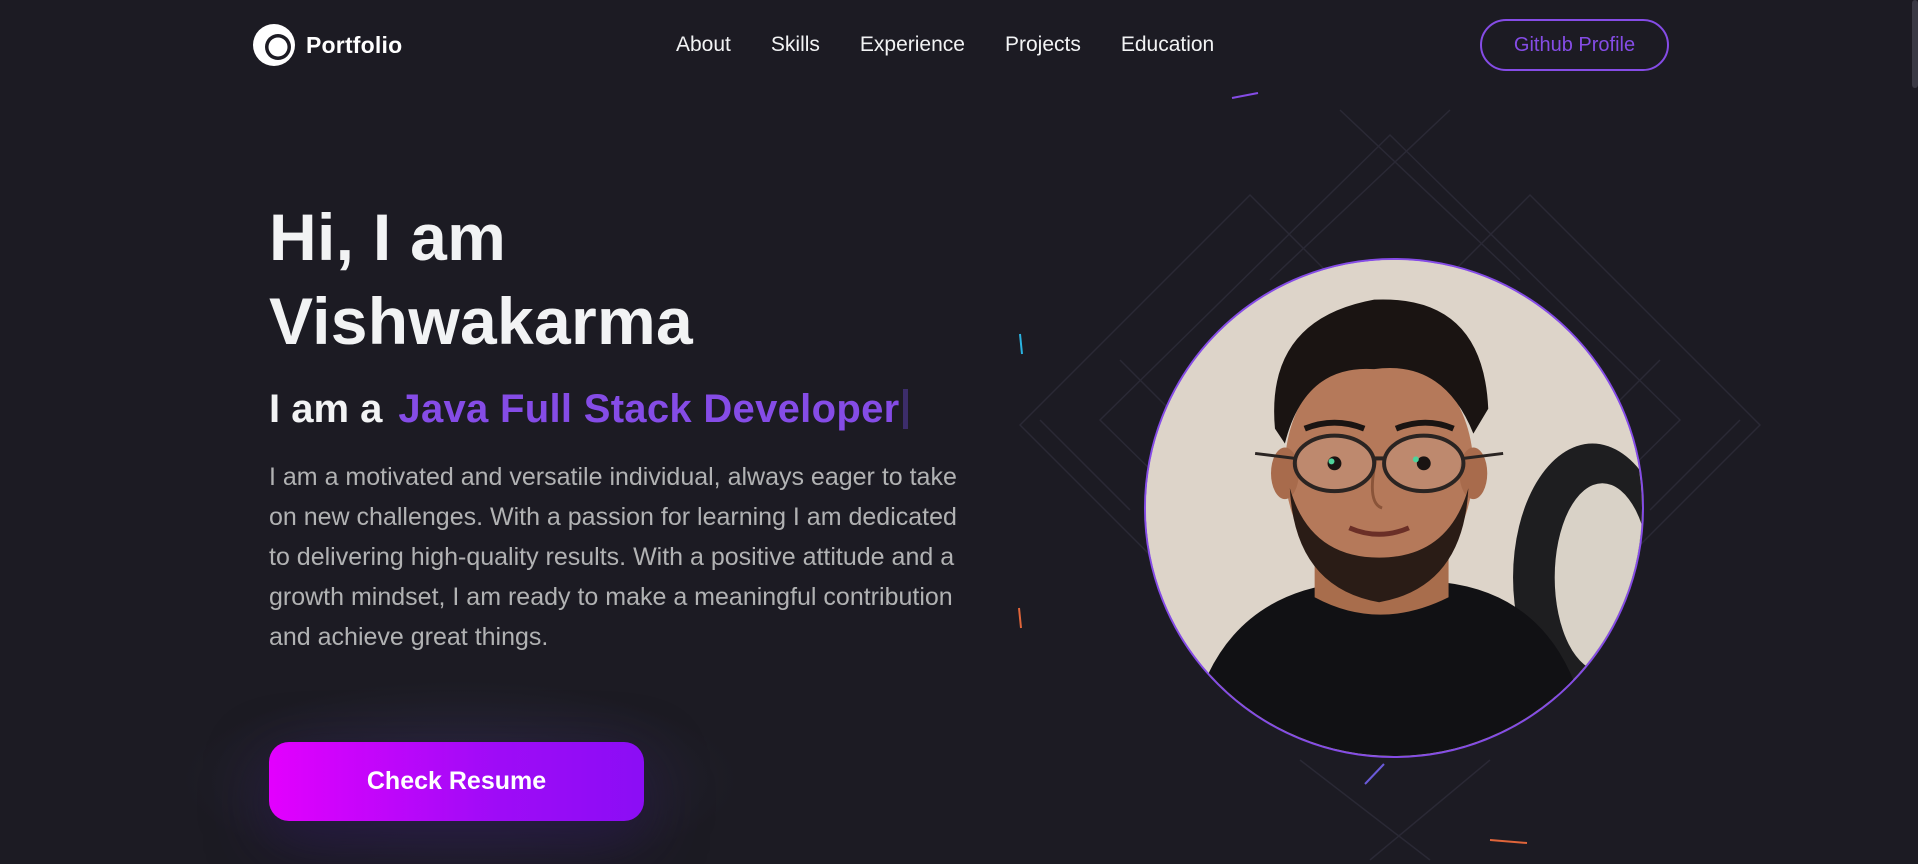  What do you see at coordinates (703, 45) in the screenshot?
I see `nav-link-about: About` at bounding box center [703, 45].